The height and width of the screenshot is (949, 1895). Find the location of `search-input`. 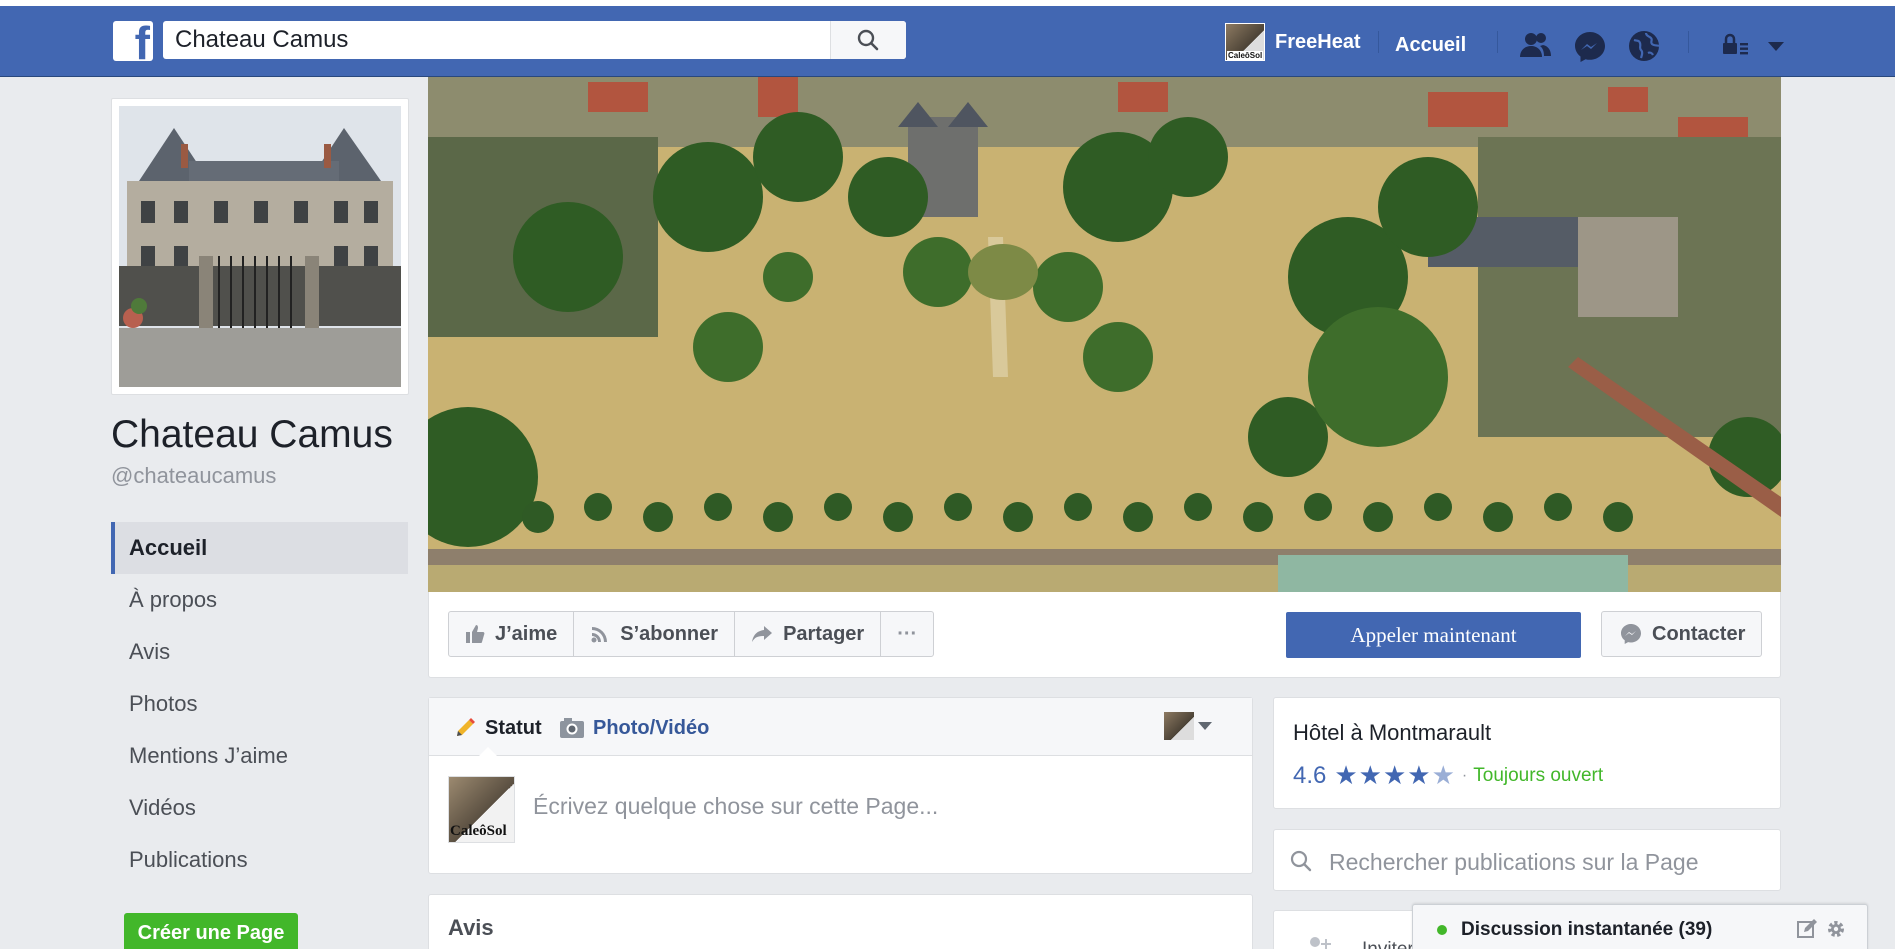

search-input is located at coordinates (495, 40).